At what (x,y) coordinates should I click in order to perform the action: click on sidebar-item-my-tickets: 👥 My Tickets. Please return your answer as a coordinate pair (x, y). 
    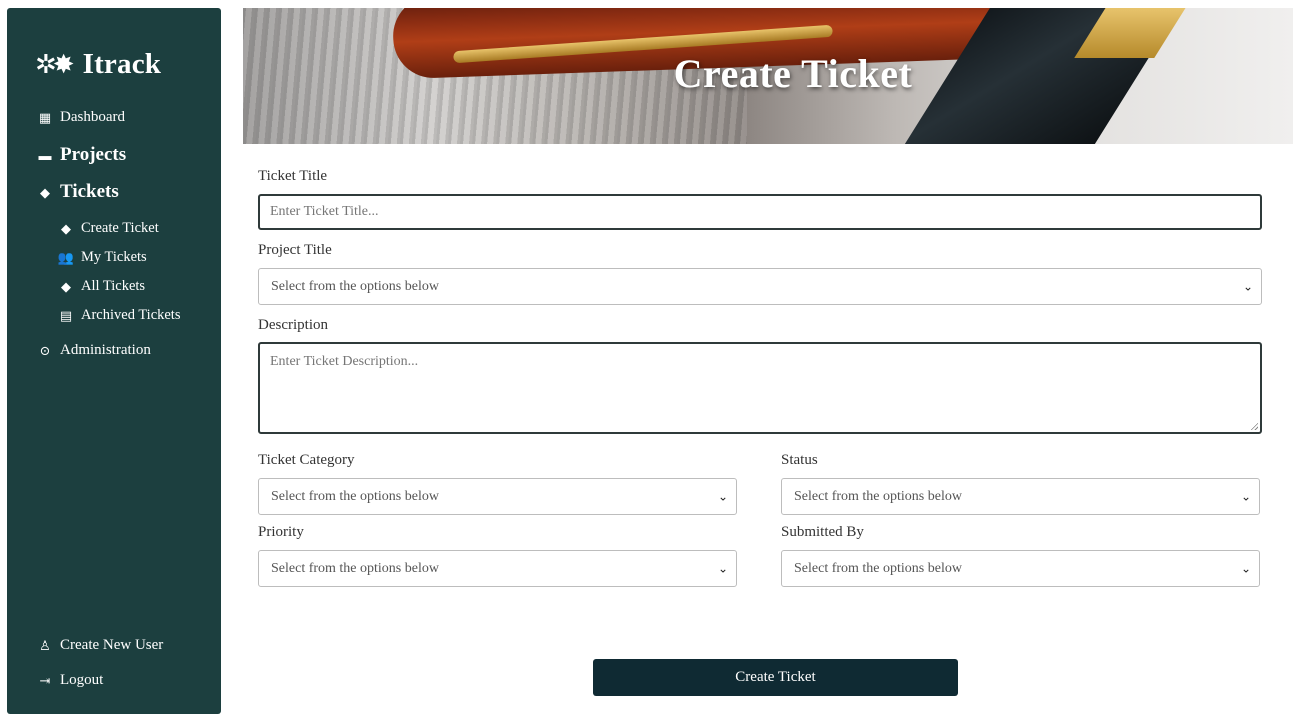
    Looking at the image, I should click on (102, 257).